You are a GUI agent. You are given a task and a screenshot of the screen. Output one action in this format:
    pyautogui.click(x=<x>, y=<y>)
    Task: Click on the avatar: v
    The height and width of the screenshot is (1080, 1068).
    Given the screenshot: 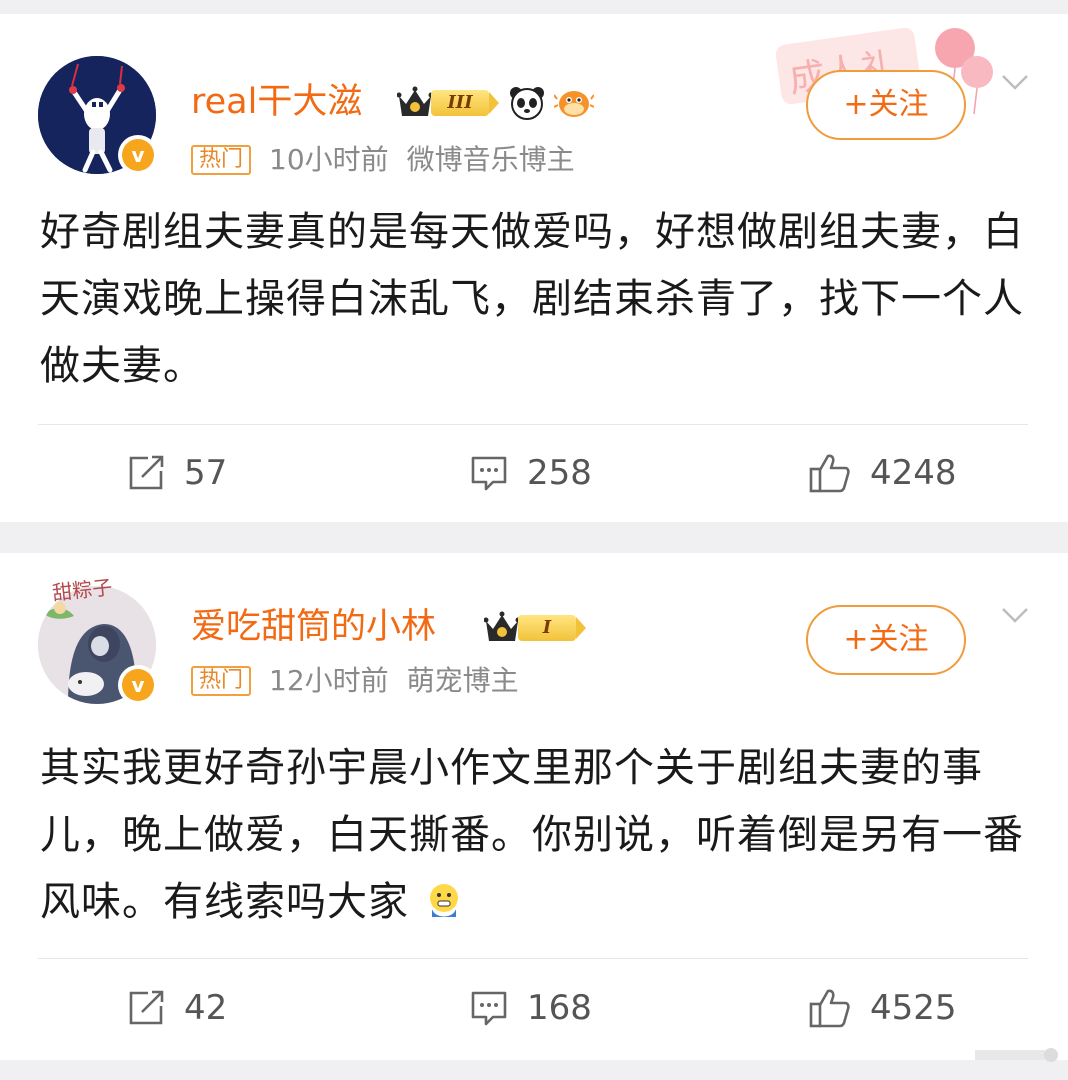 What is the action you would take?
    pyautogui.click(x=98, y=115)
    